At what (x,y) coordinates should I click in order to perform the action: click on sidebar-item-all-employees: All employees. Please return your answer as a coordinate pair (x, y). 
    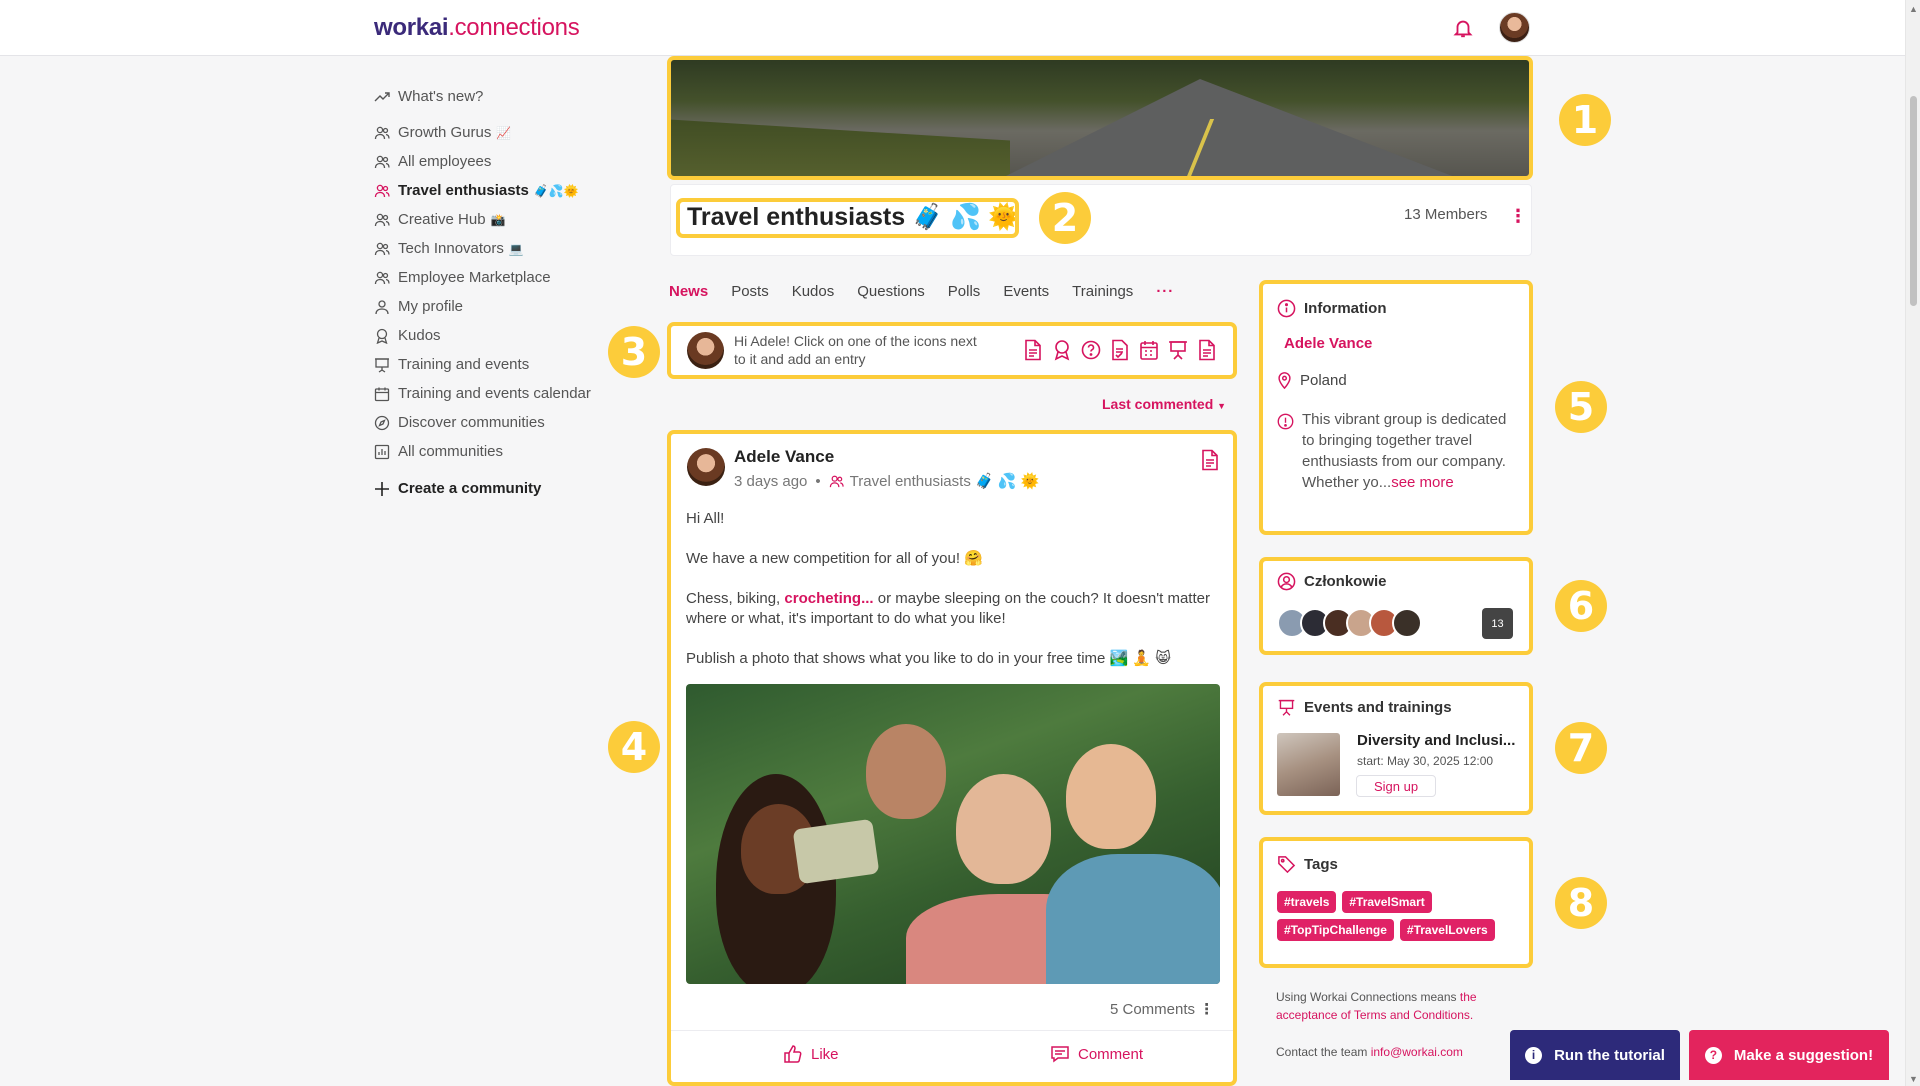
    Looking at the image, I should click on (499, 161).